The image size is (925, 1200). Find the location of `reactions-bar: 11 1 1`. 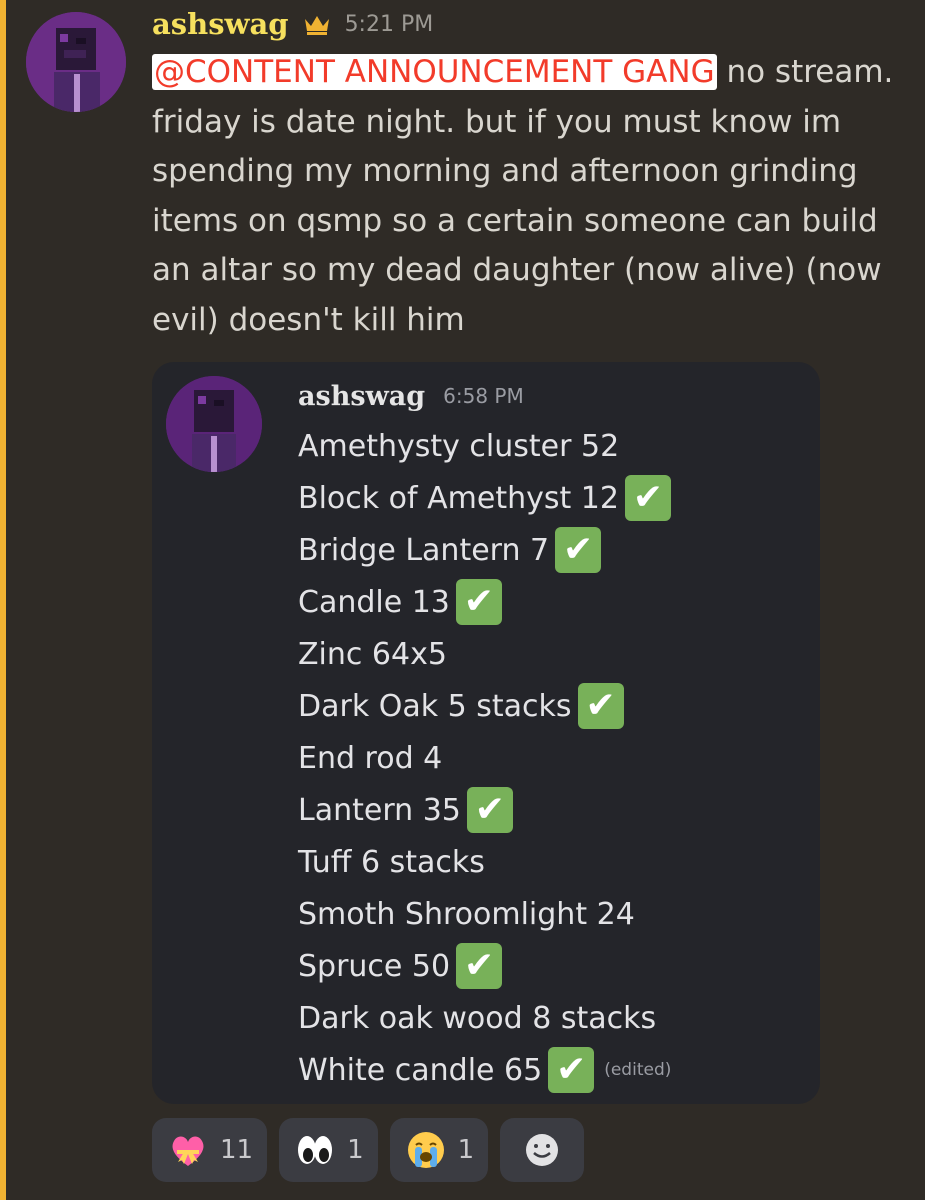

reactions-bar: 11 1 1 is located at coordinates (368, 1150).